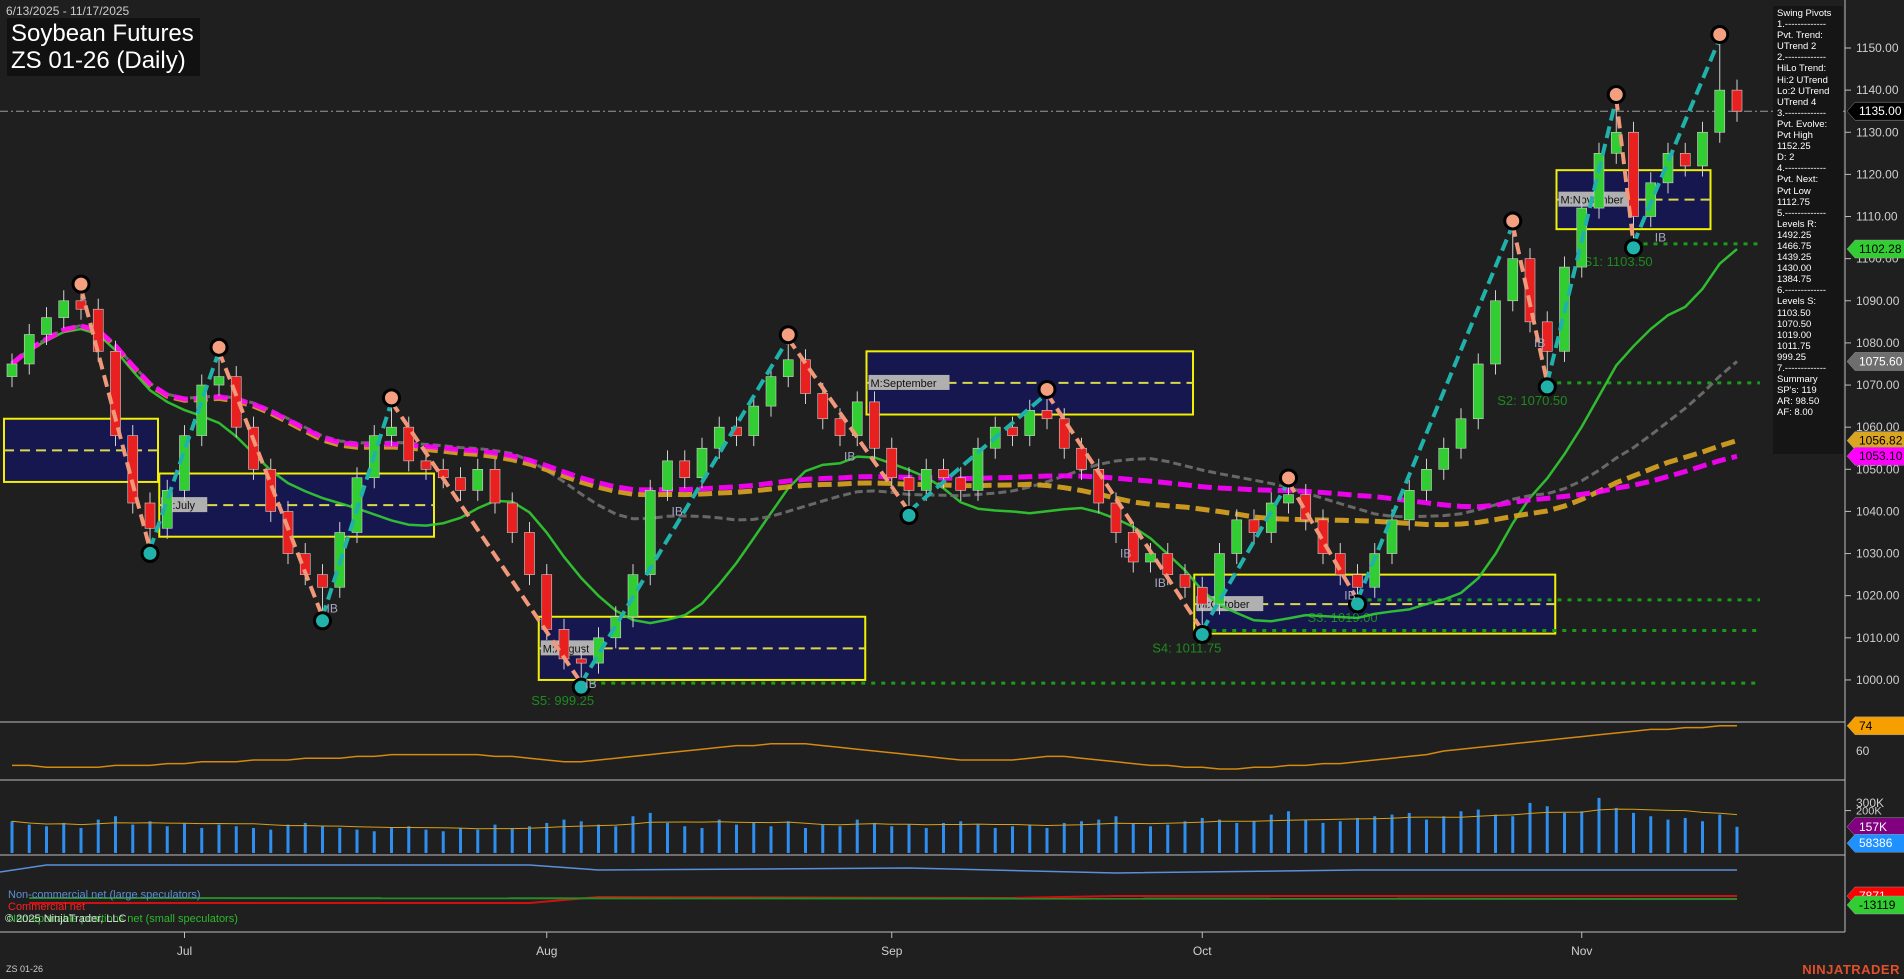  Describe the element at coordinates (68, 11) in the screenshot. I see `date-range: 6/13/2025 - 11/17/2025` at that location.